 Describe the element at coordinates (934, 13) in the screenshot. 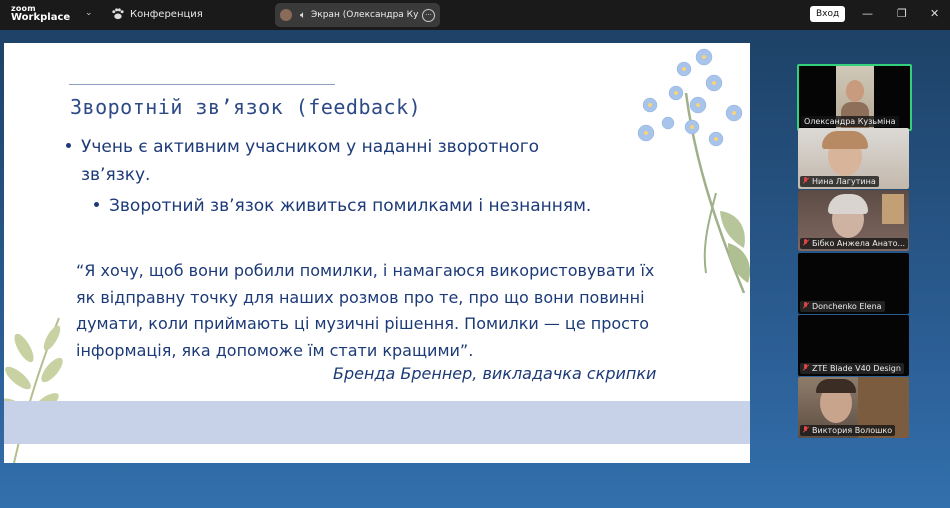

I see `close-icon: ✕` at that location.